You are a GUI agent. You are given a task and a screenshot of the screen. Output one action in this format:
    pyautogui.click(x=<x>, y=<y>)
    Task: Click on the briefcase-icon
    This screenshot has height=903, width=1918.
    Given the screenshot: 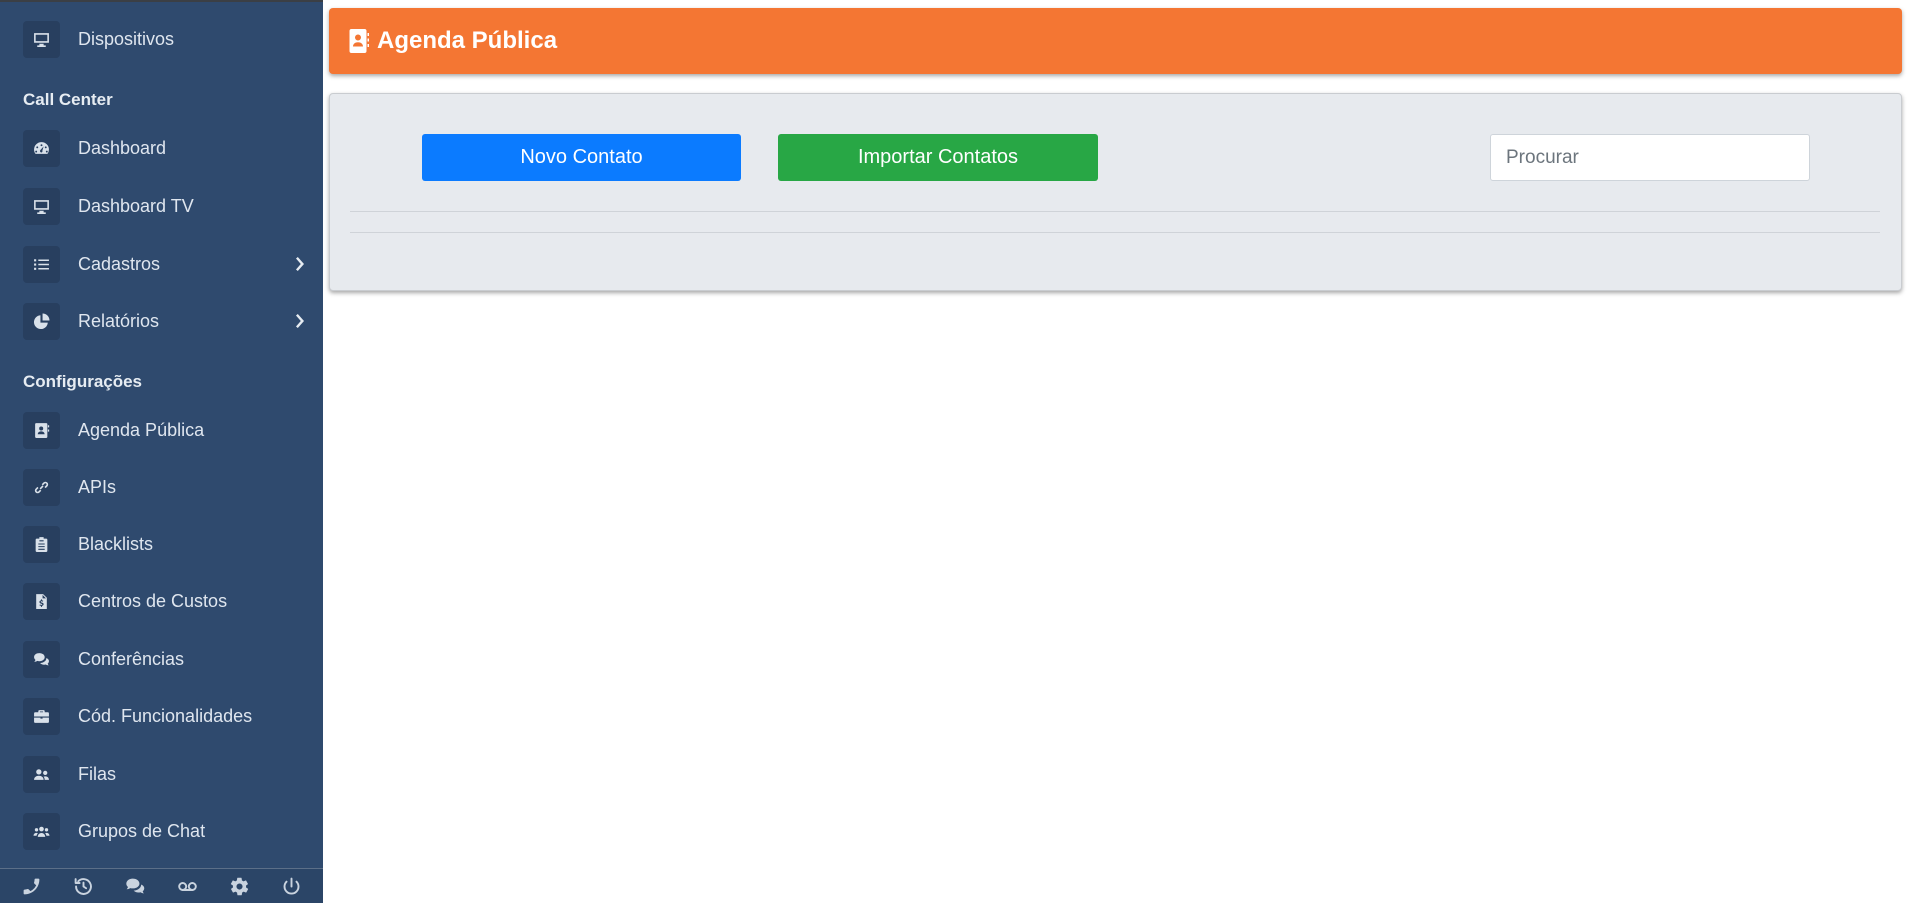 What is the action you would take?
    pyautogui.click(x=41, y=716)
    